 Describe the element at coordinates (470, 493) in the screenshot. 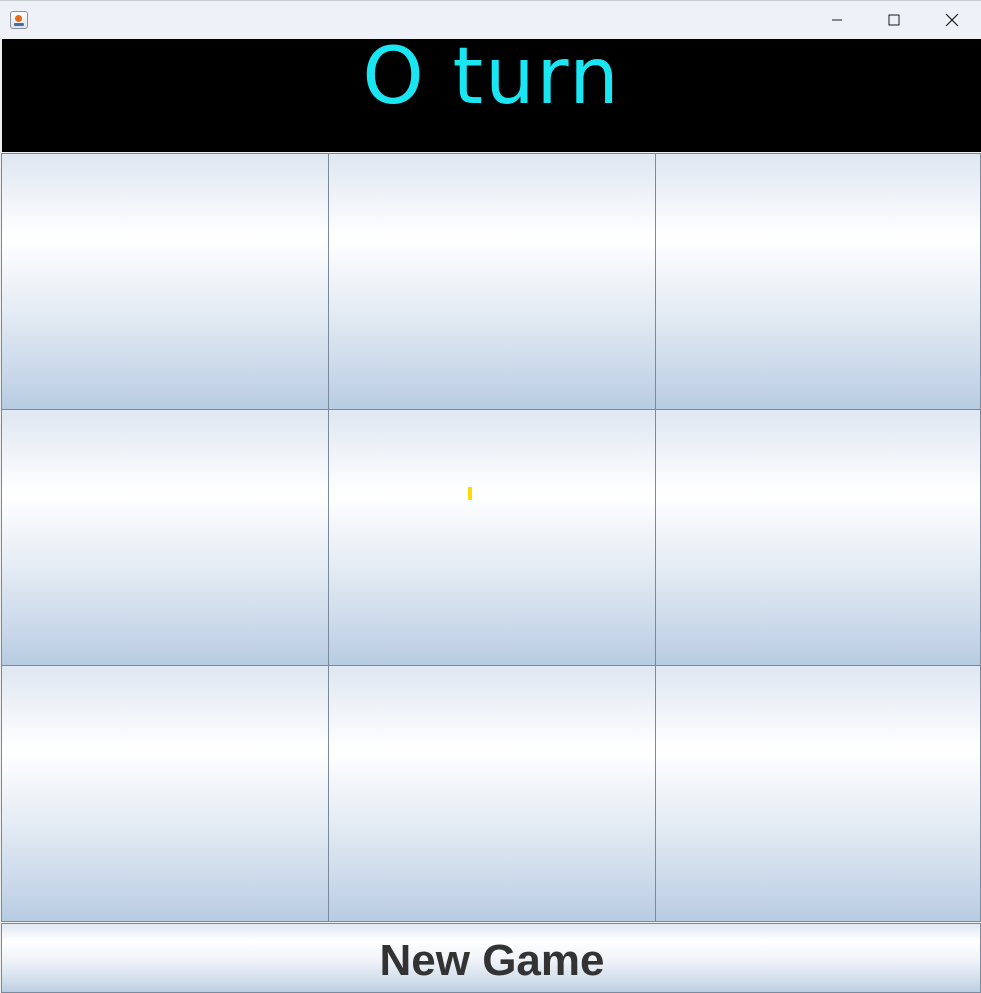

I see `cursor-marker` at that location.